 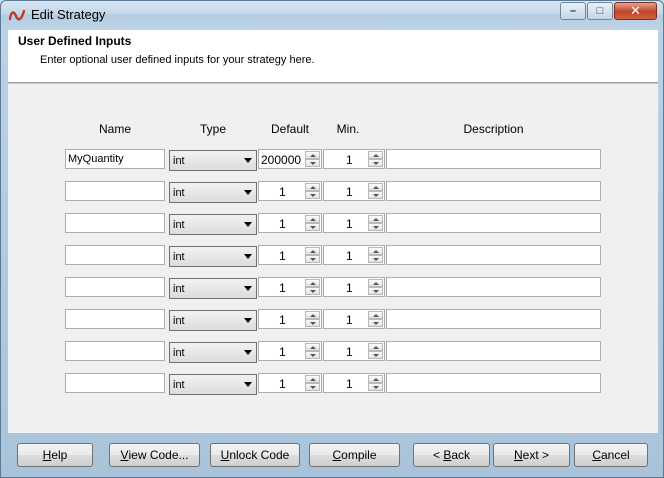 What do you see at coordinates (451, 455) in the screenshot?
I see `back-button: < Back` at bounding box center [451, 455].